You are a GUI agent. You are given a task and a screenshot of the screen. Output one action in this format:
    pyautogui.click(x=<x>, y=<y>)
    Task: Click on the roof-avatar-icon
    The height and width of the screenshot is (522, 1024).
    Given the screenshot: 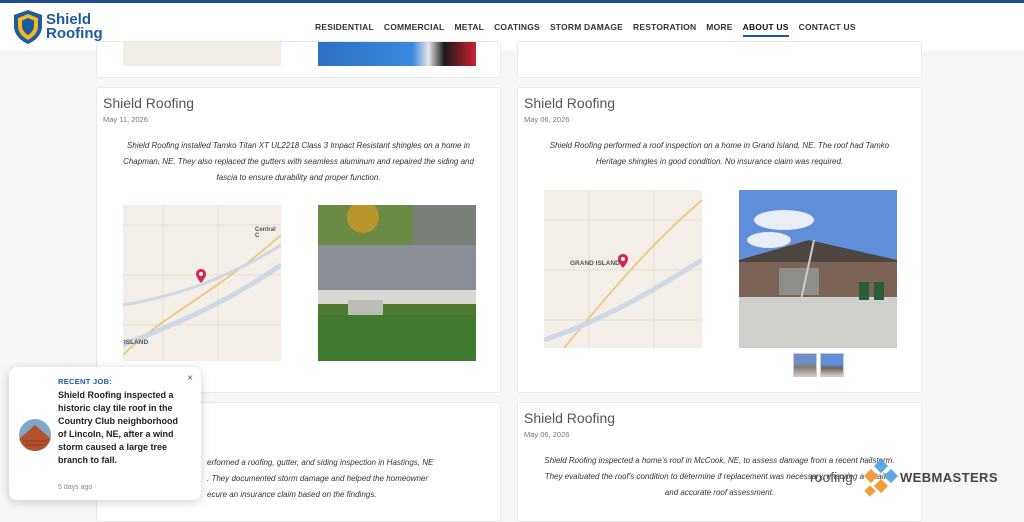 What is the action you would take?
    pyautogui.click(x=35, y=435)
    